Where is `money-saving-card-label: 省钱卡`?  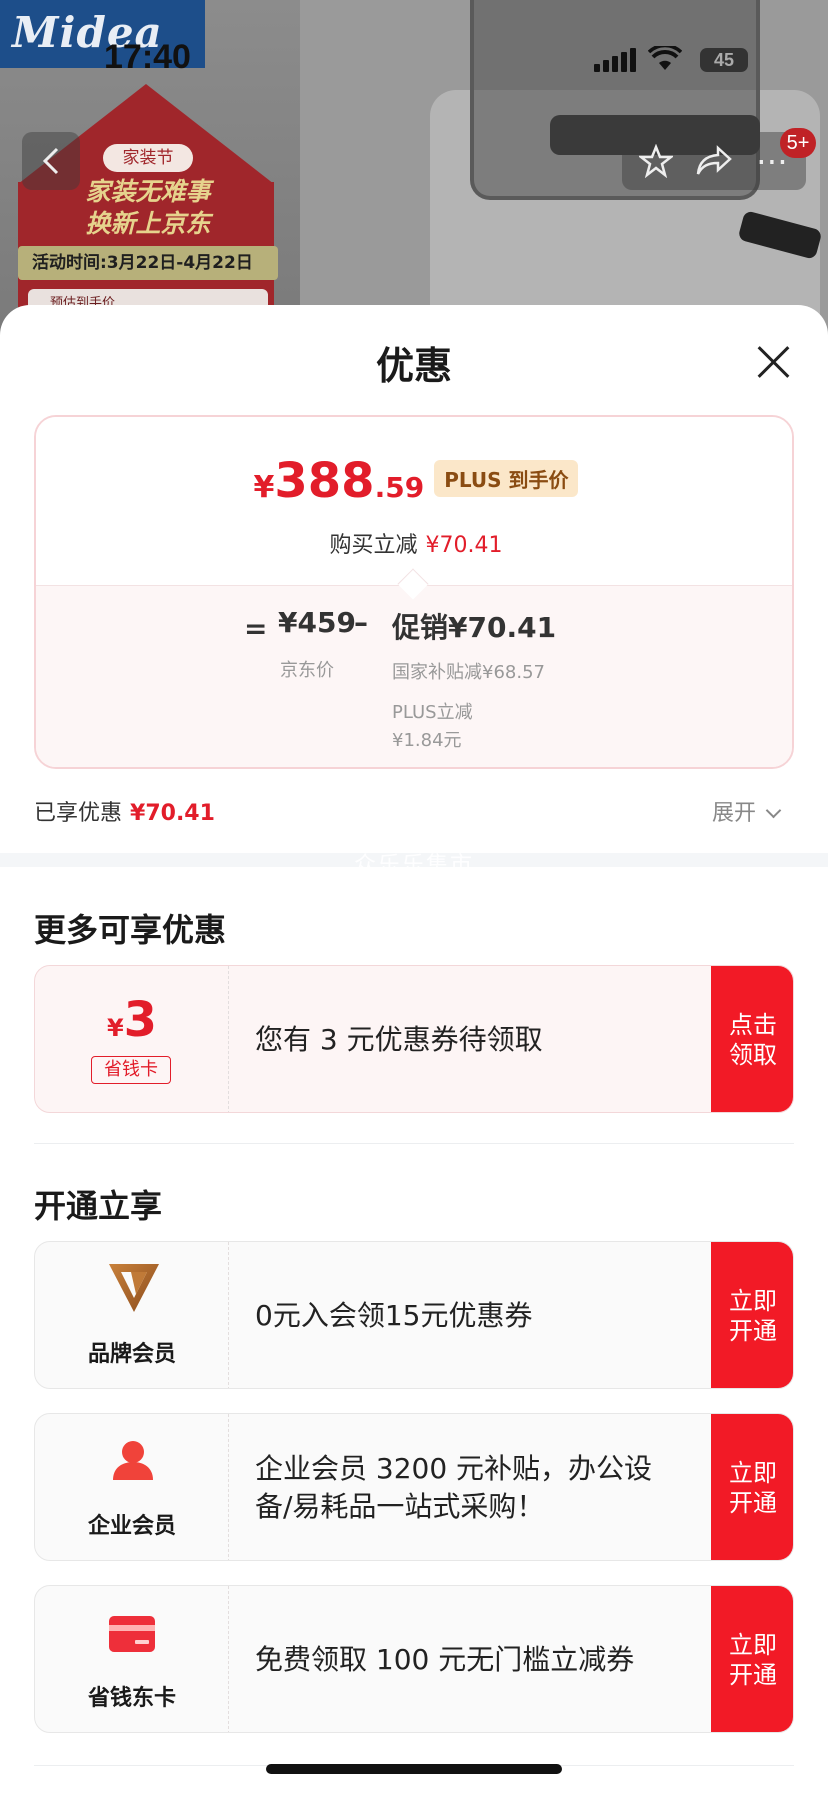
money-saving-card-label: 省钱卡 is located at coordinates (131, 1070).